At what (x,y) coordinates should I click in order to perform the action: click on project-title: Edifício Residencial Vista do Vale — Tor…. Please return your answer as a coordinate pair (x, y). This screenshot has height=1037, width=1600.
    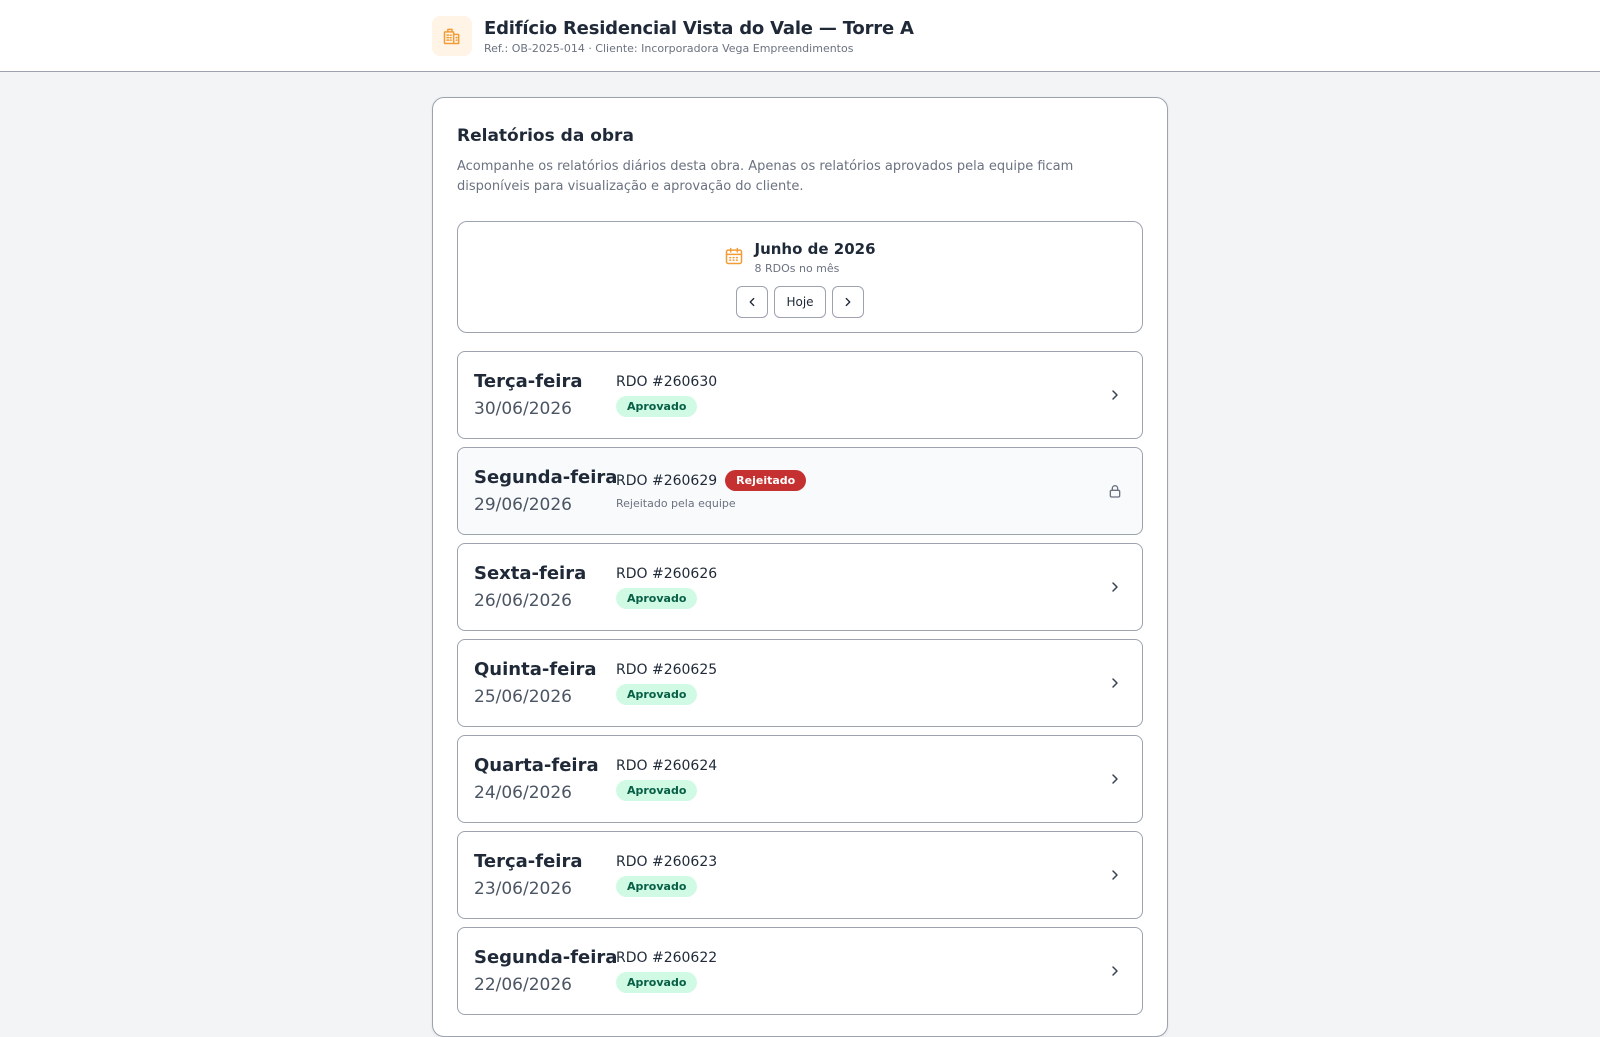
    Looking at the image, I should click on (699, 28).